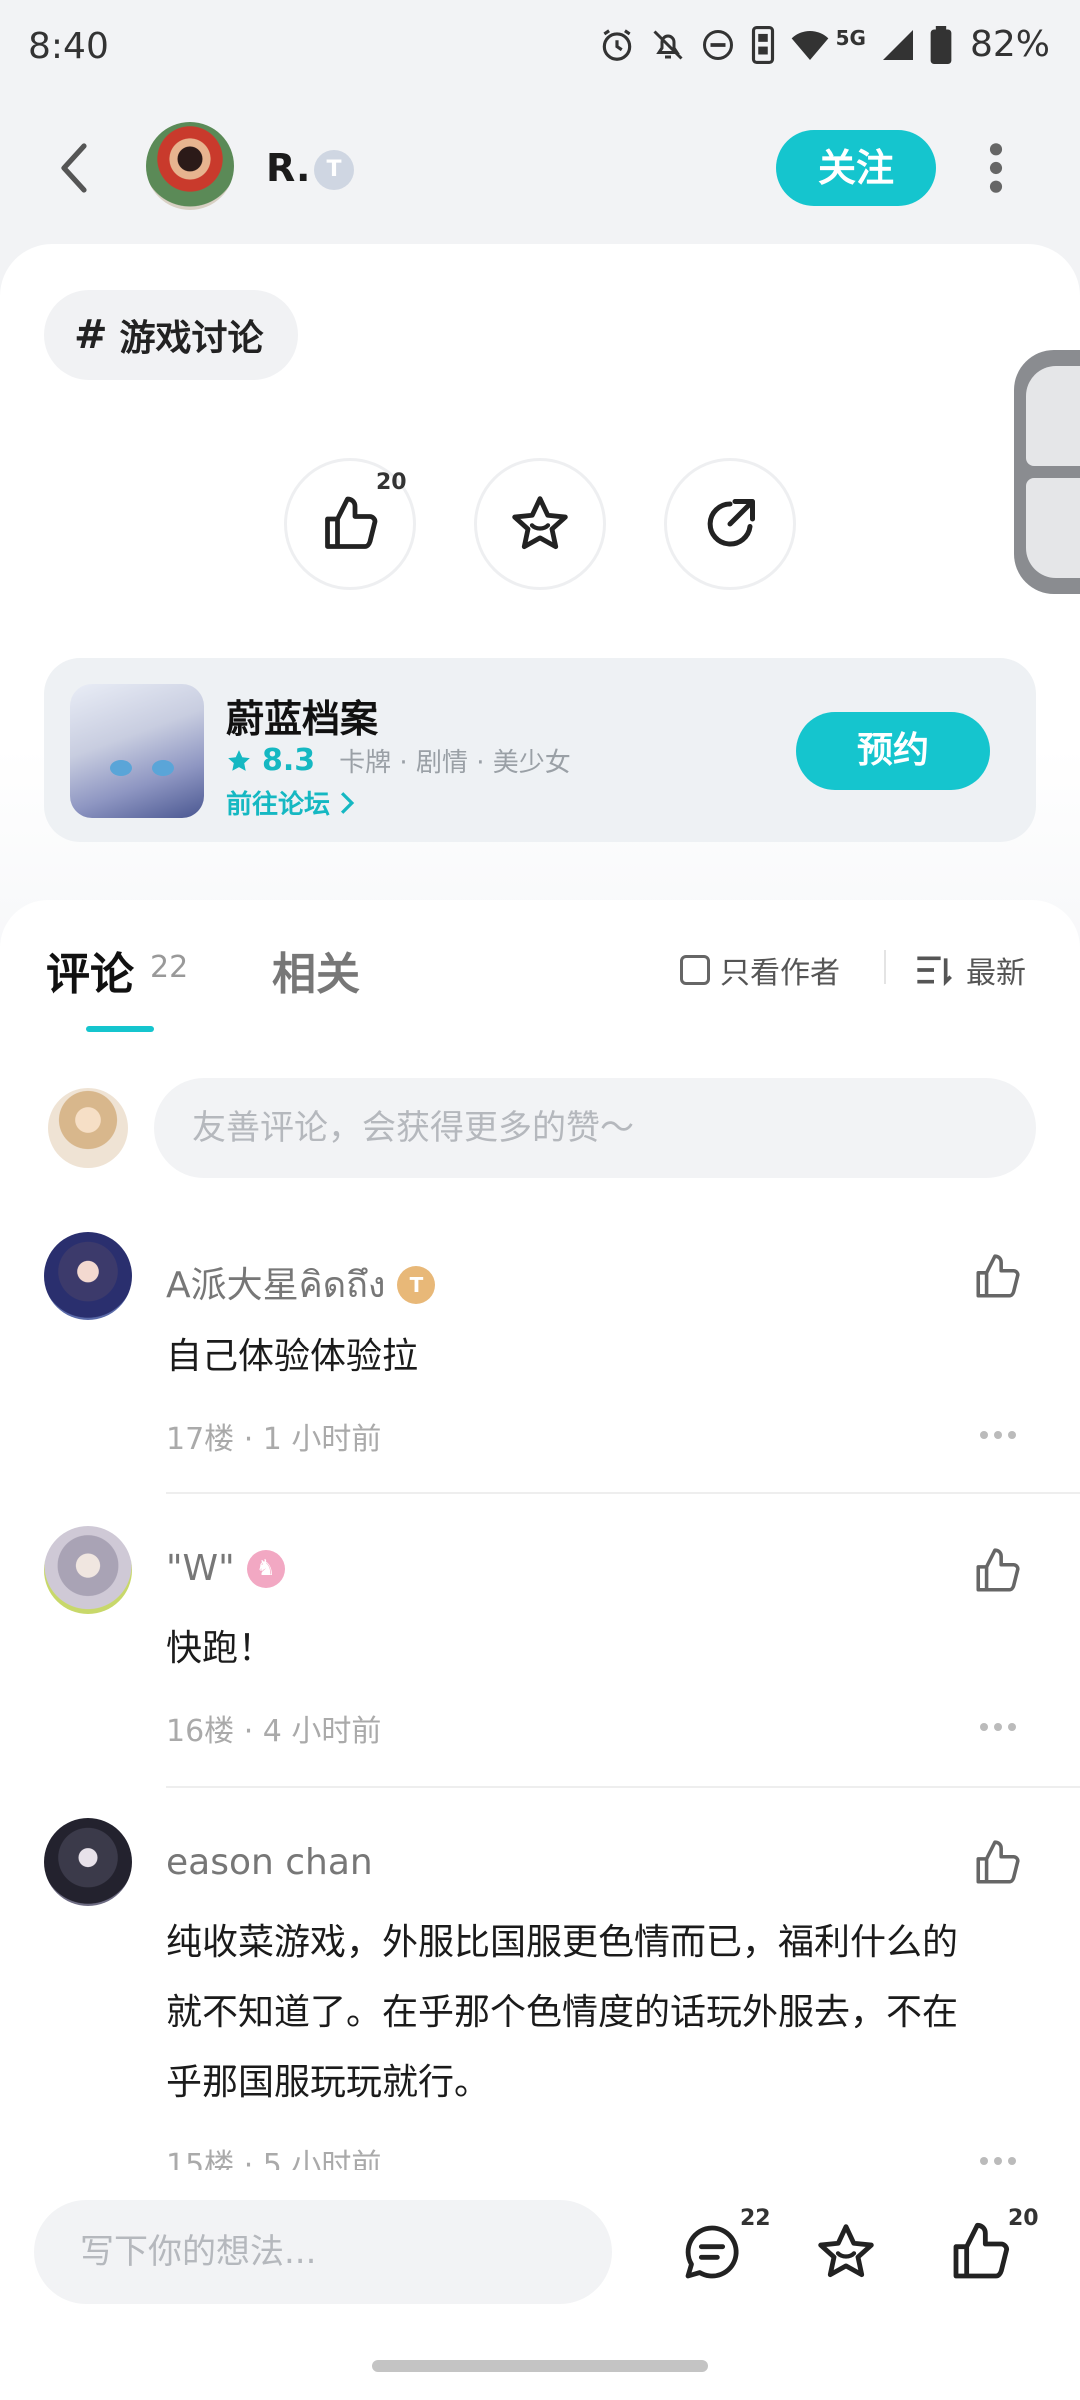  Describe the element at coordinates (780, 973) in the screenshot. I see `only-author-label: 只看作者` at that location.